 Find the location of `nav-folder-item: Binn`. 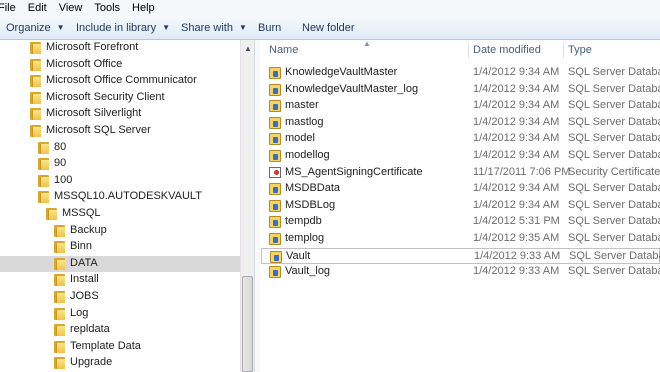

nav-folder-item: Binn is located at coordinates (120, 247).